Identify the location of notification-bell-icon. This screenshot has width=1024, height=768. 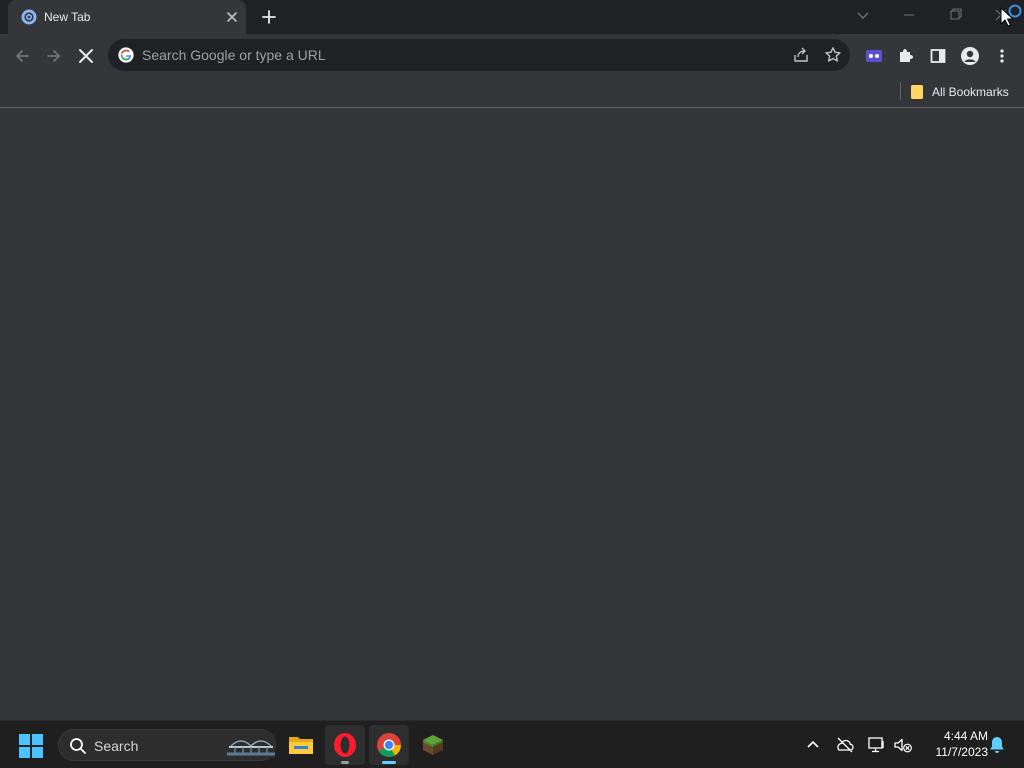
(997, 745).